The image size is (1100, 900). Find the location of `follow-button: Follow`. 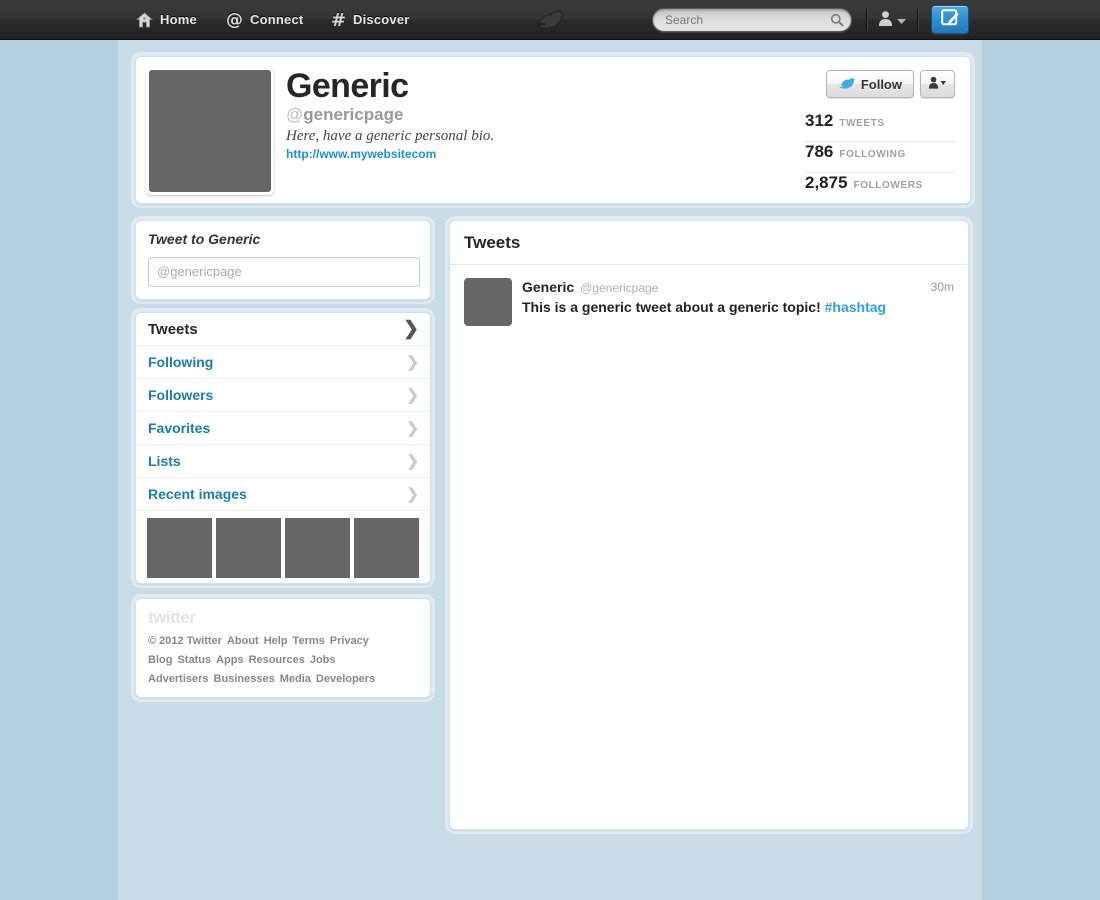

follow-button: Follow is located at coordinates (869, 84).